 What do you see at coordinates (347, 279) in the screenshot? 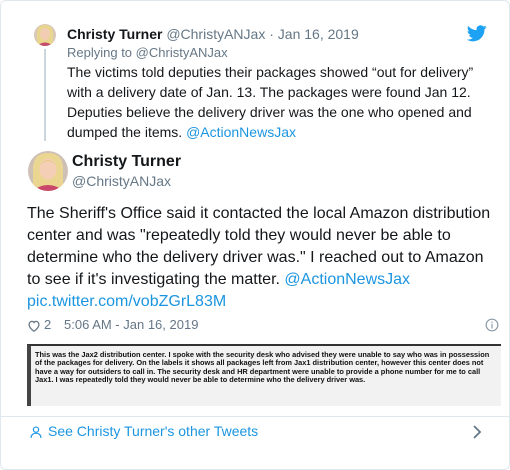
I see `main-mention-link: @ActionNewsJax` at bounding box center [347, 279].